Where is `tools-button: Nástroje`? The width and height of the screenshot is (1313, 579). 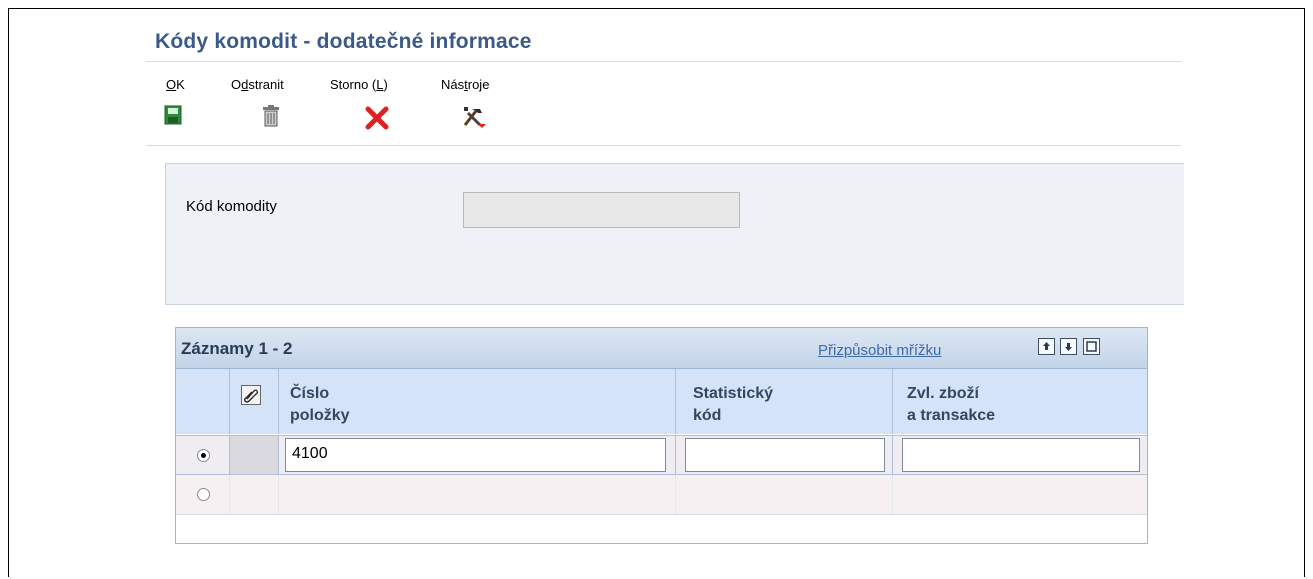
tools-button: Nástroje is located at coordinates (465, 84).